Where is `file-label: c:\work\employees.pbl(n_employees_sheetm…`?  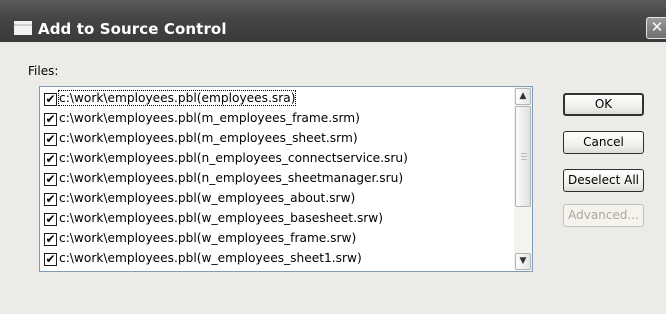 file-label: c:\work\employees.pbl(n_employees_sheetm… is located at coordinates (231, 178).